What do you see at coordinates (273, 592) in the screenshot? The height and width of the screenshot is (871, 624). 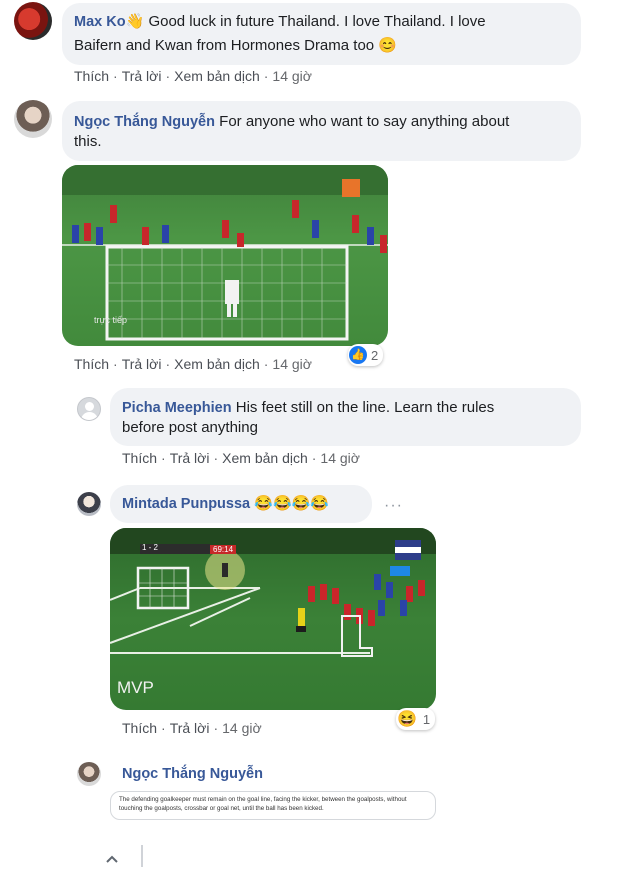 I see `free-kick-scene` at bounding box center [273, 592].